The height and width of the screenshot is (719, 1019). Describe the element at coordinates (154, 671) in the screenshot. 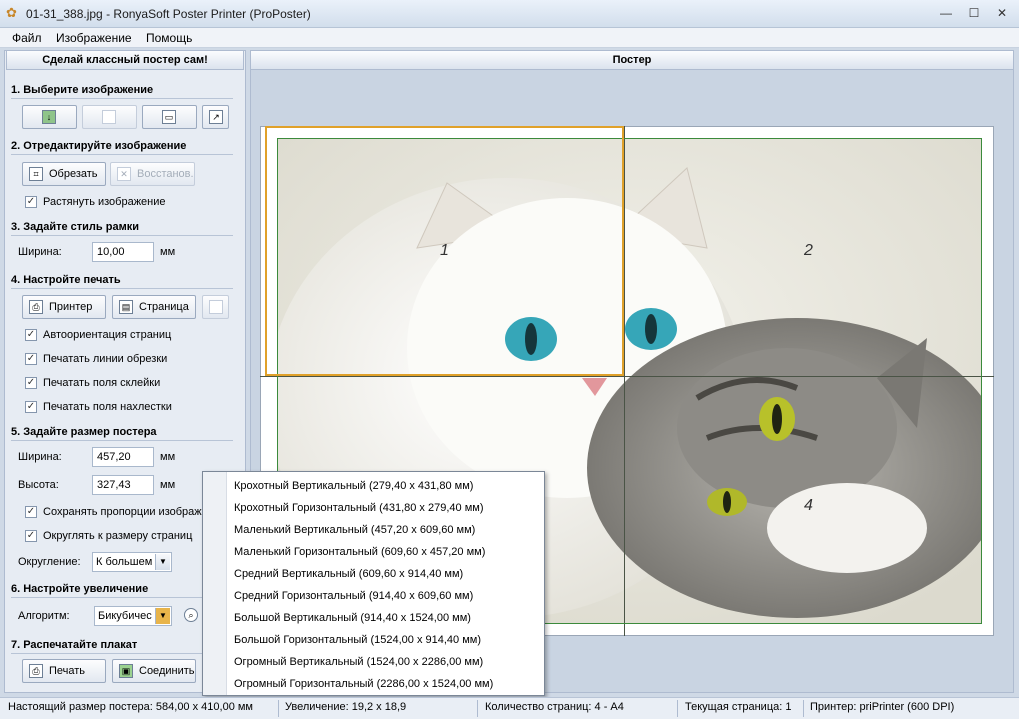

I see `join-button: ▣ Соединить` at that location.